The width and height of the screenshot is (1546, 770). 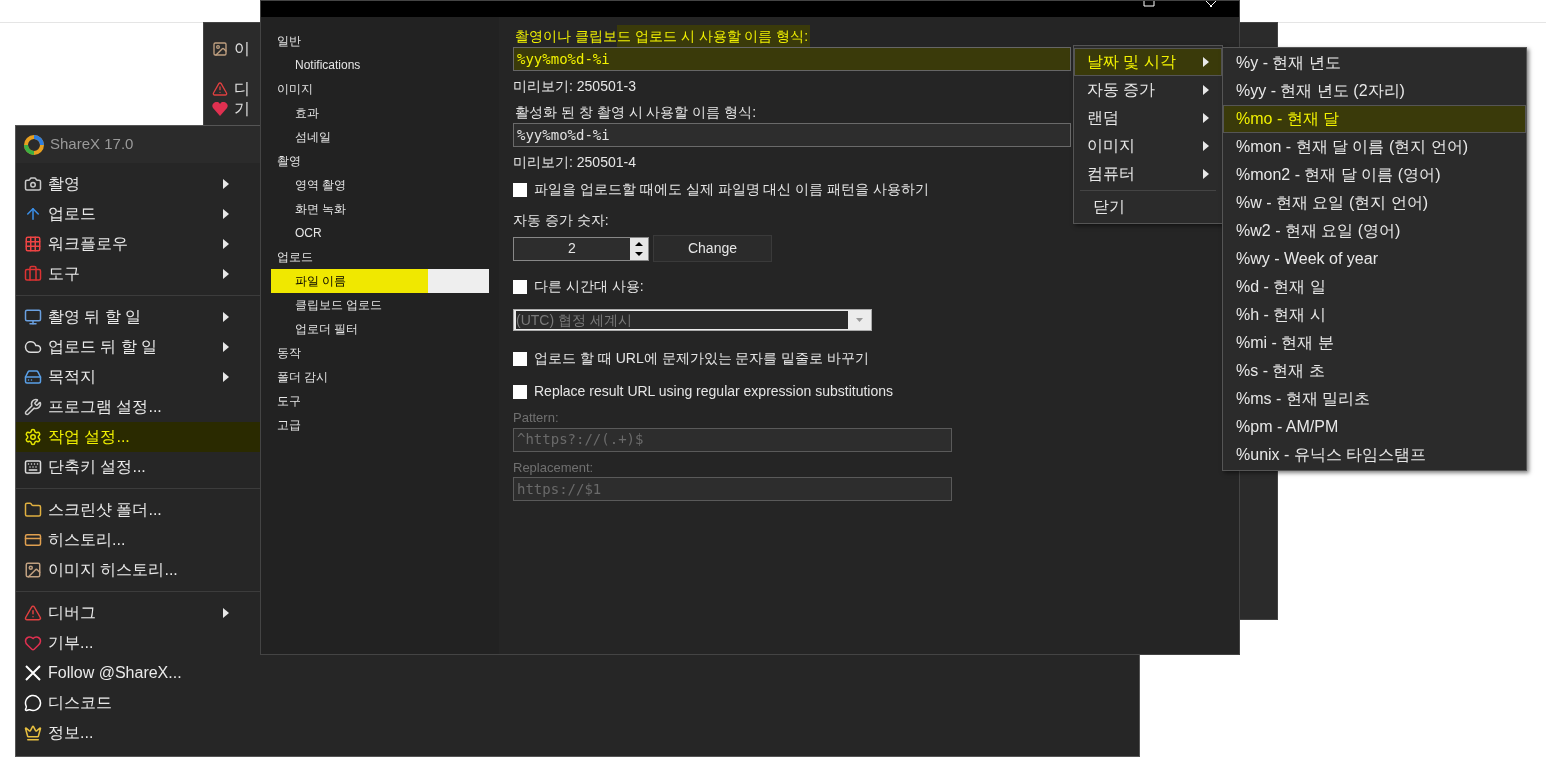 I want to click on menu-item: %pm - AM/PM, so click(x=1374, y=427).